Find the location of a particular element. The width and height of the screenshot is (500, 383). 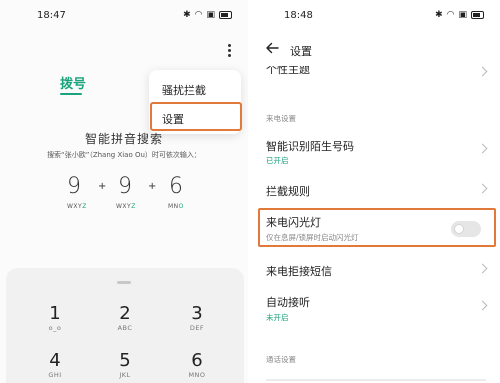

tab-indicator is located at coordinates (71, 94).